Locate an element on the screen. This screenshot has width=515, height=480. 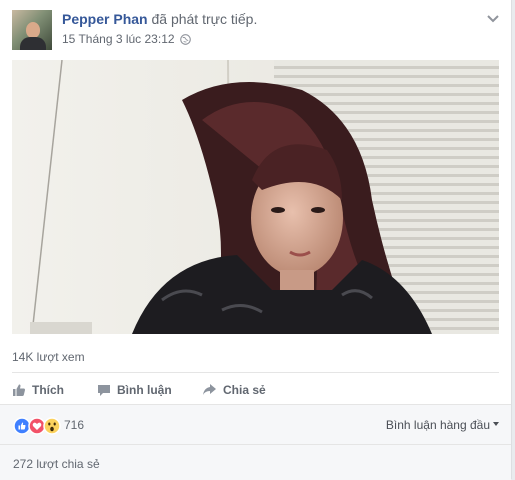
comment-button: Bình luận is located at coordinates (134, 390).